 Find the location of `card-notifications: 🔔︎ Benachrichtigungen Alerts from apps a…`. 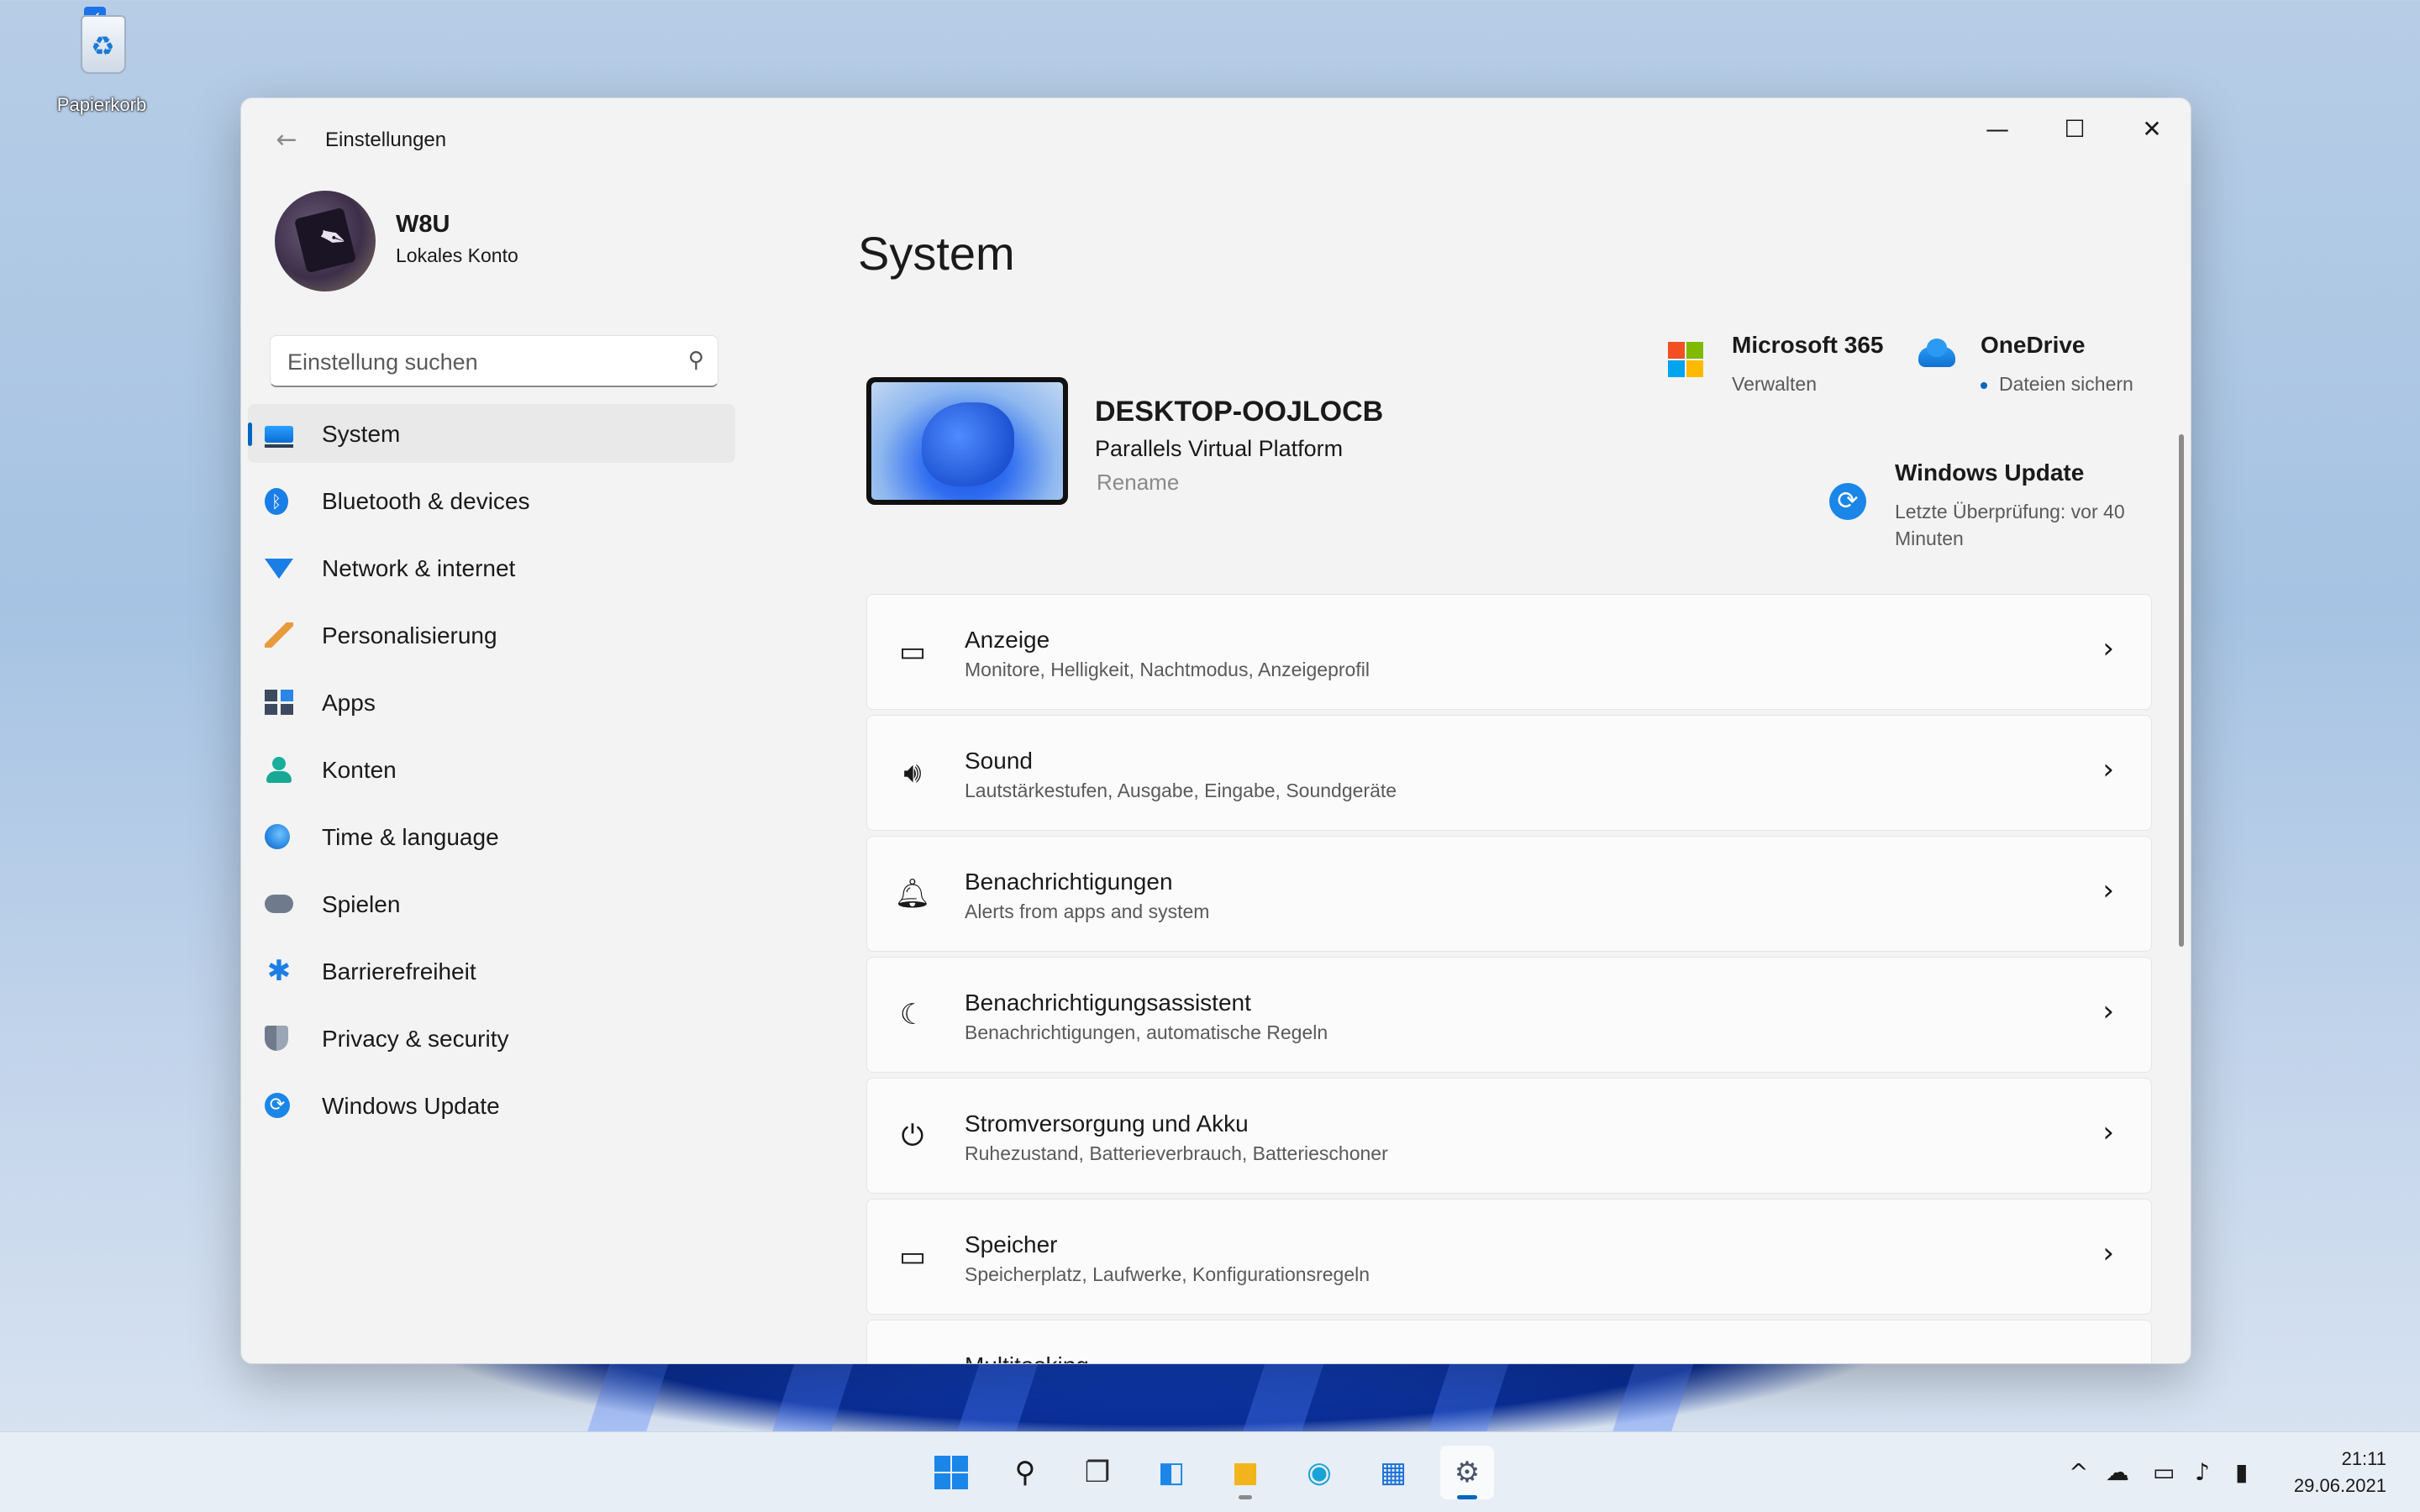

card-notifications: 🔔︎ Benachrichtigungen Alerts from apps a… is located at coordinates (1509, 894).